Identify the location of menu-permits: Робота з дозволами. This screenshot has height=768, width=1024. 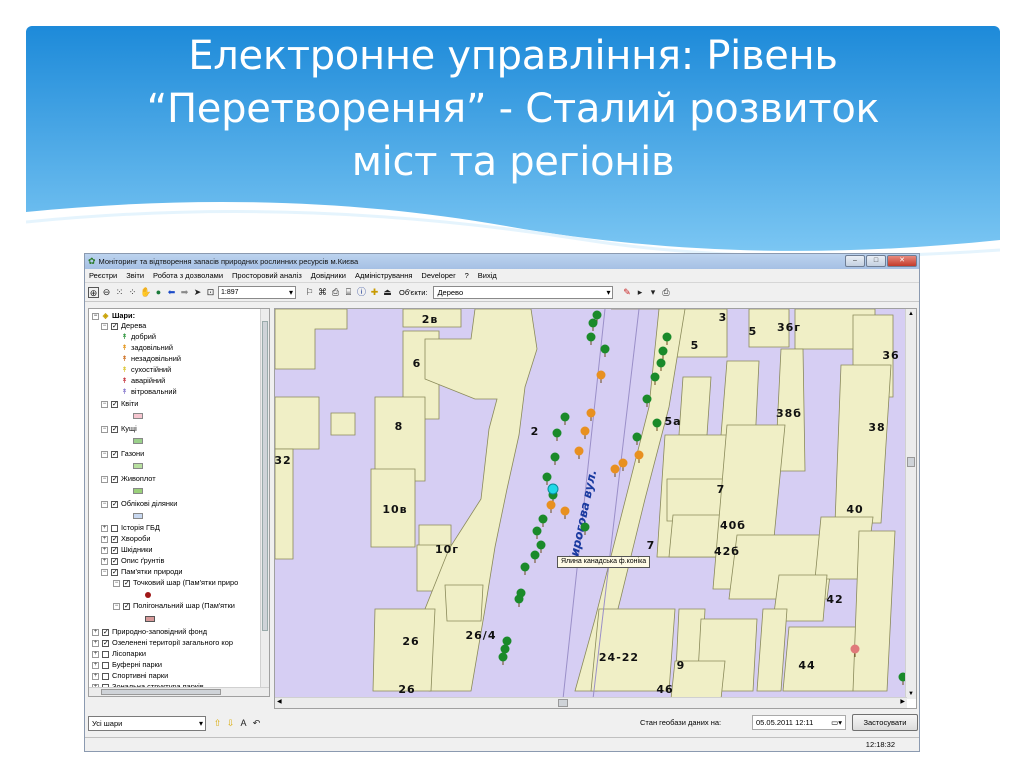
(188, 275).